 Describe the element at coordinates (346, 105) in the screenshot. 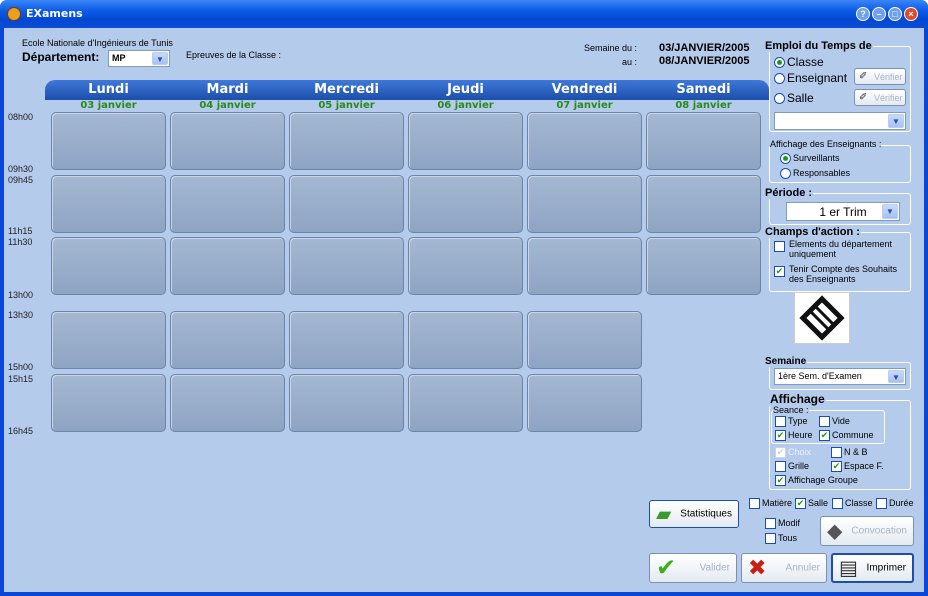

I see `day-date: 05 janvier` at that location.